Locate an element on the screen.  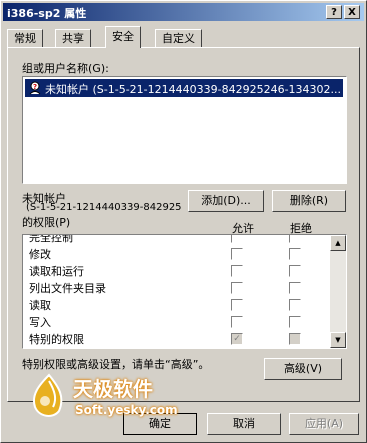
perm-full-control: 完全控制 is located at coordinates (51, 239).